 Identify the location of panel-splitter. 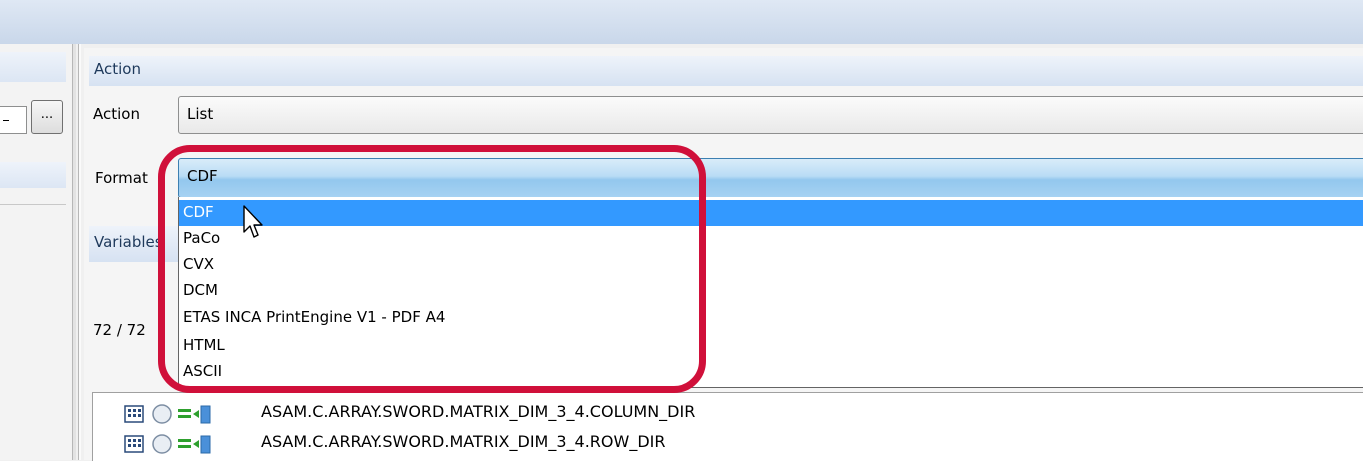
(74, 252).